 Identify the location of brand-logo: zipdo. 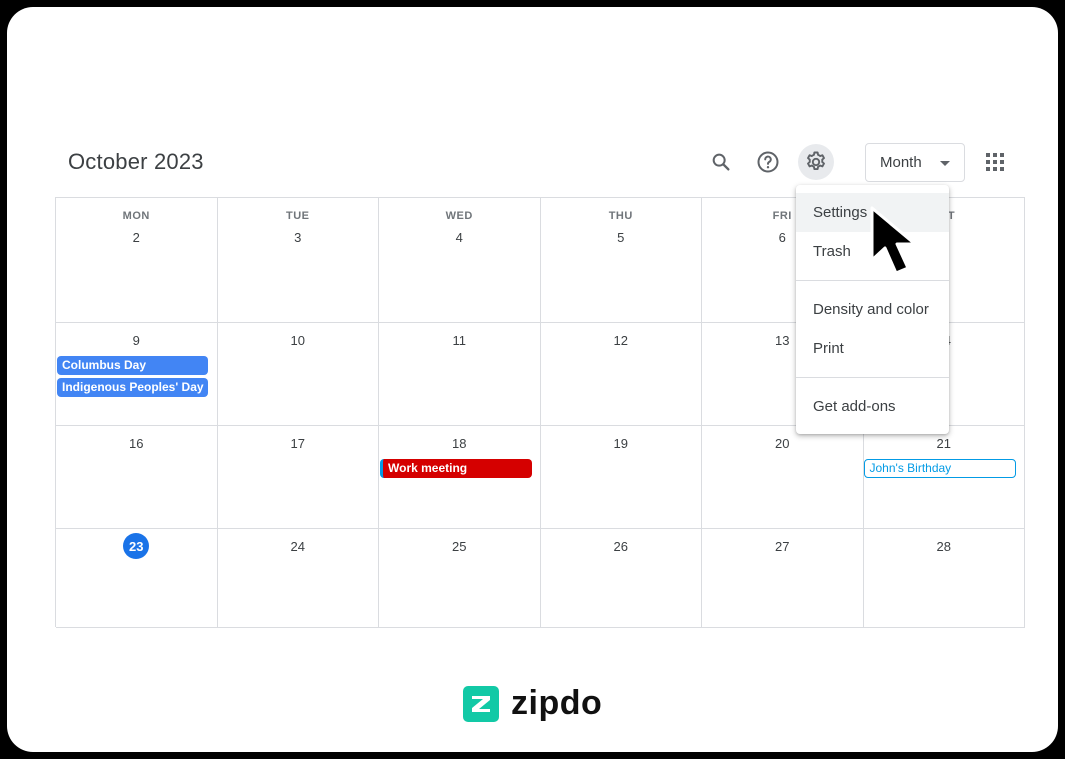
(532, 703).